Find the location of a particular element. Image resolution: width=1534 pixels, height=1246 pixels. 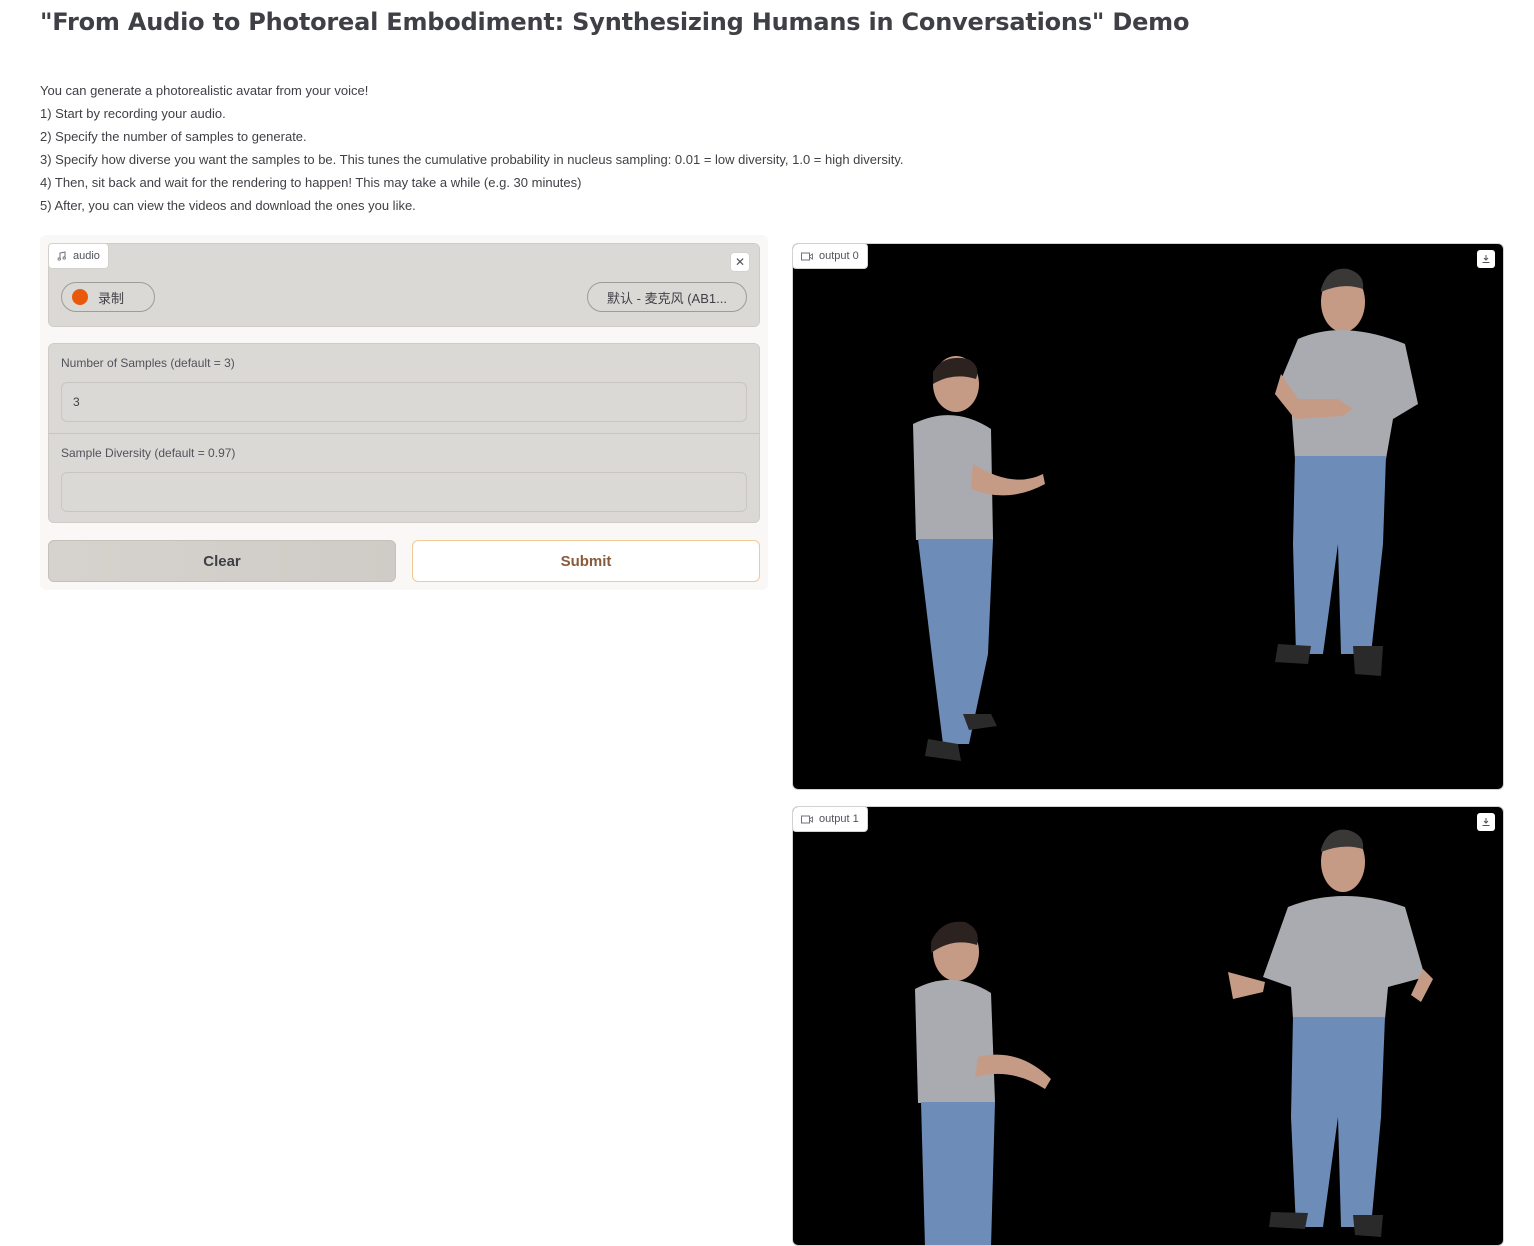

divider is located at coordinates (404, 433).